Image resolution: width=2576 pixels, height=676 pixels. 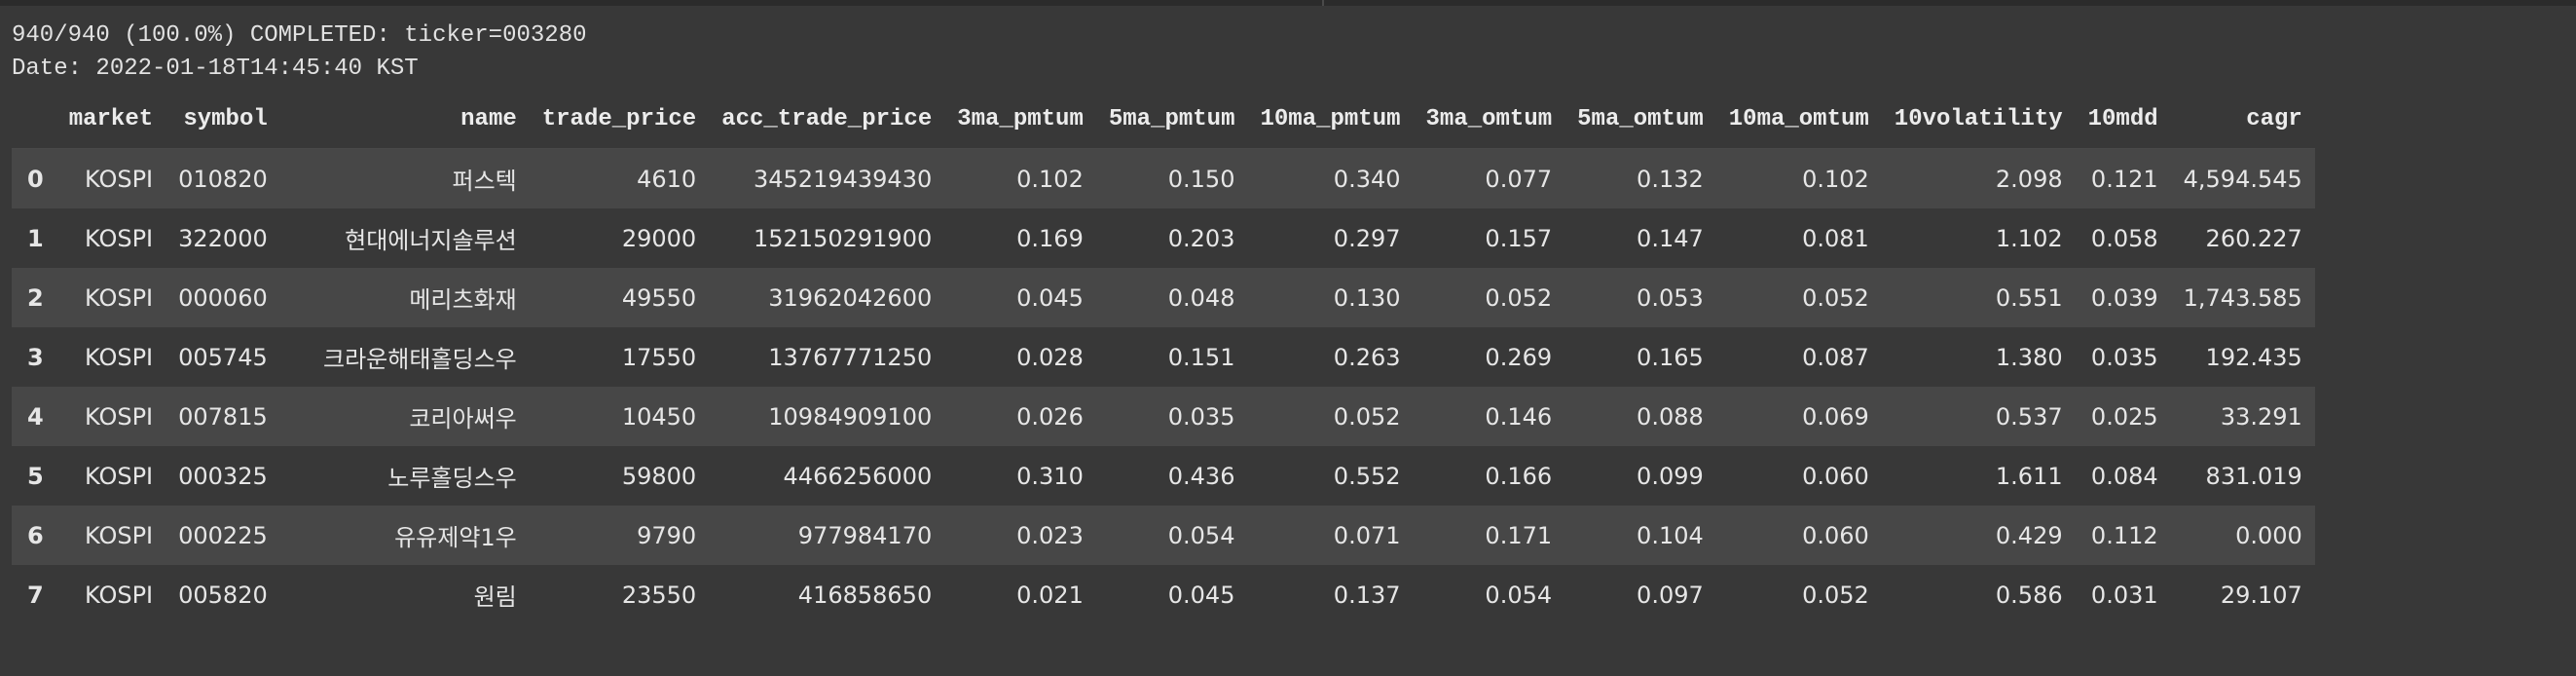 I want to click on cell-name: 현대에너지솔루션, so click(x=431, y=240).